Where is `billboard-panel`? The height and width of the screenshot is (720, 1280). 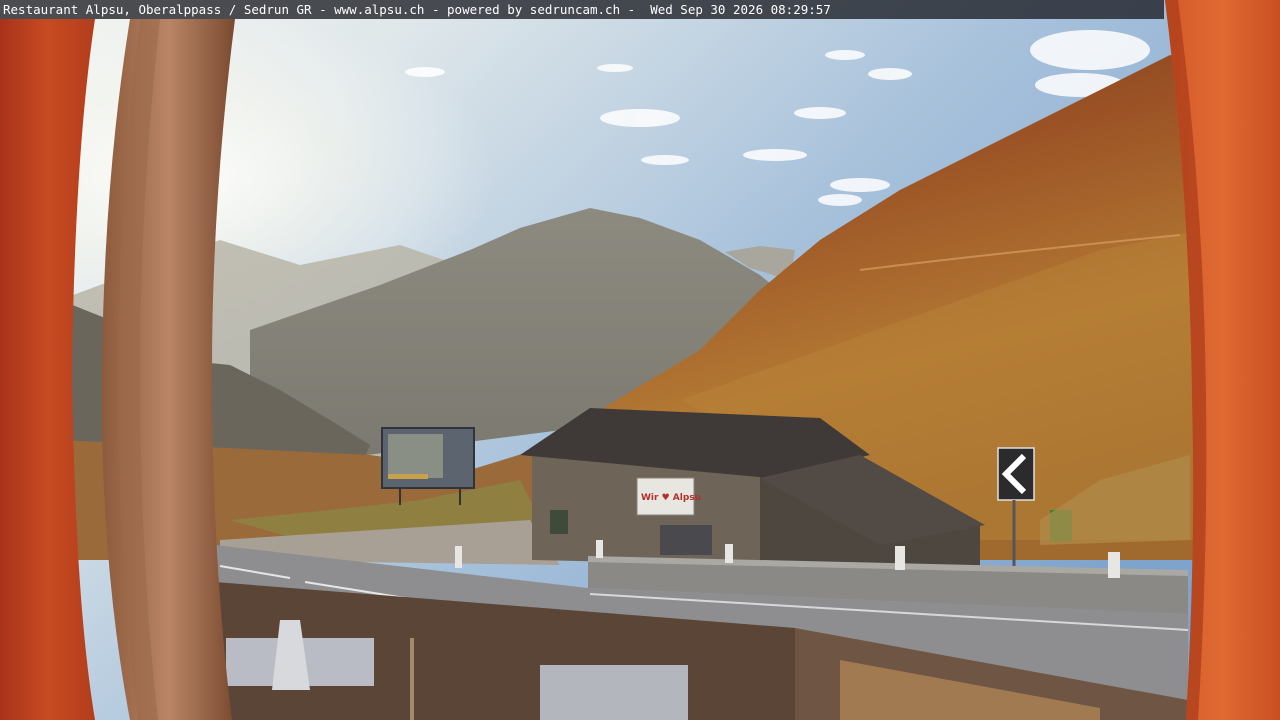 billboard-panel is located at coordinates (415, 456).